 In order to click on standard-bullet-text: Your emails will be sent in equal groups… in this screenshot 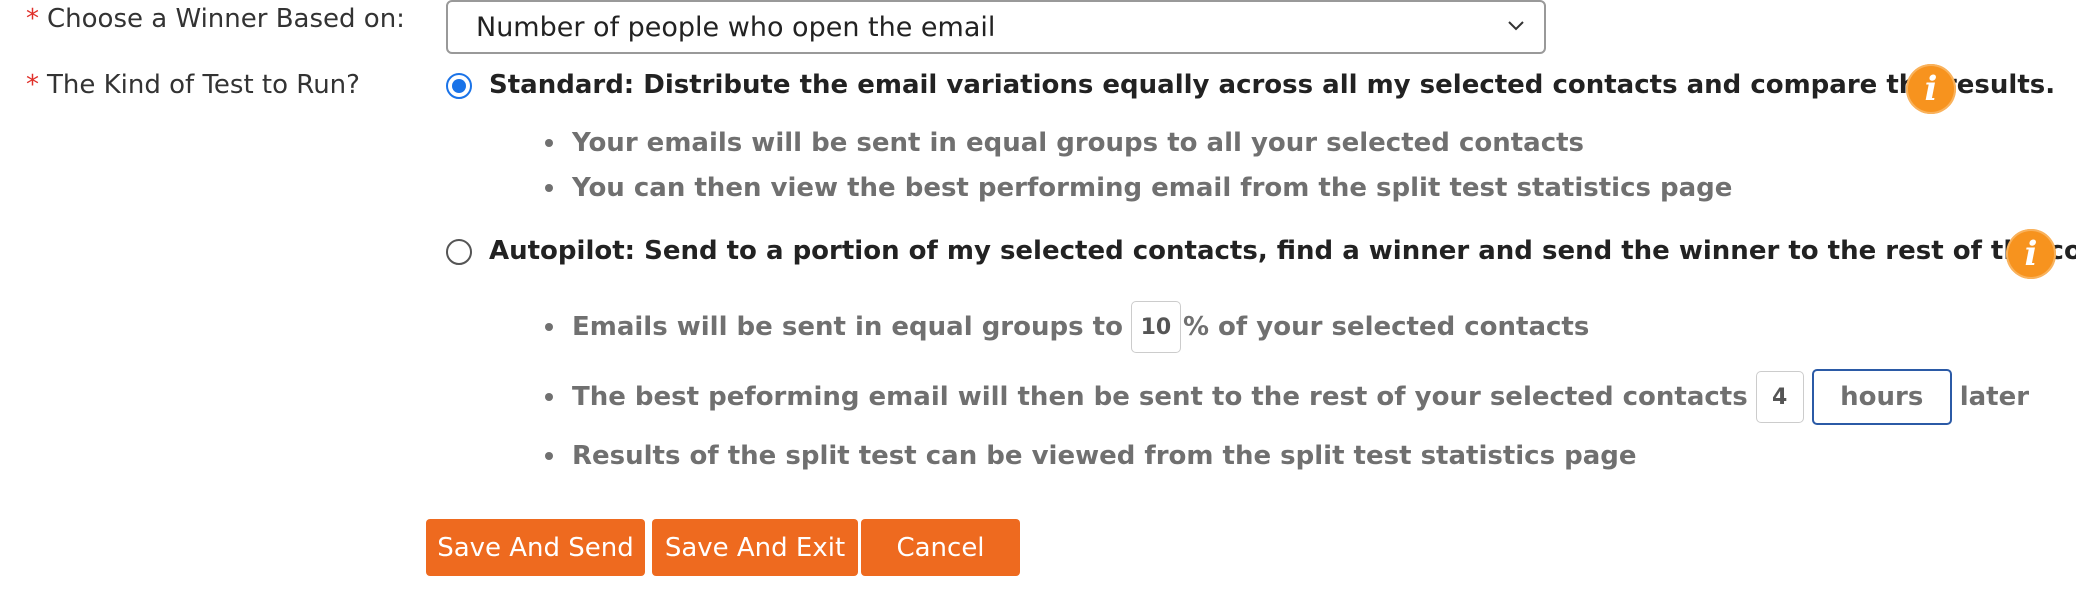, I will do `click(1078, 143)`.